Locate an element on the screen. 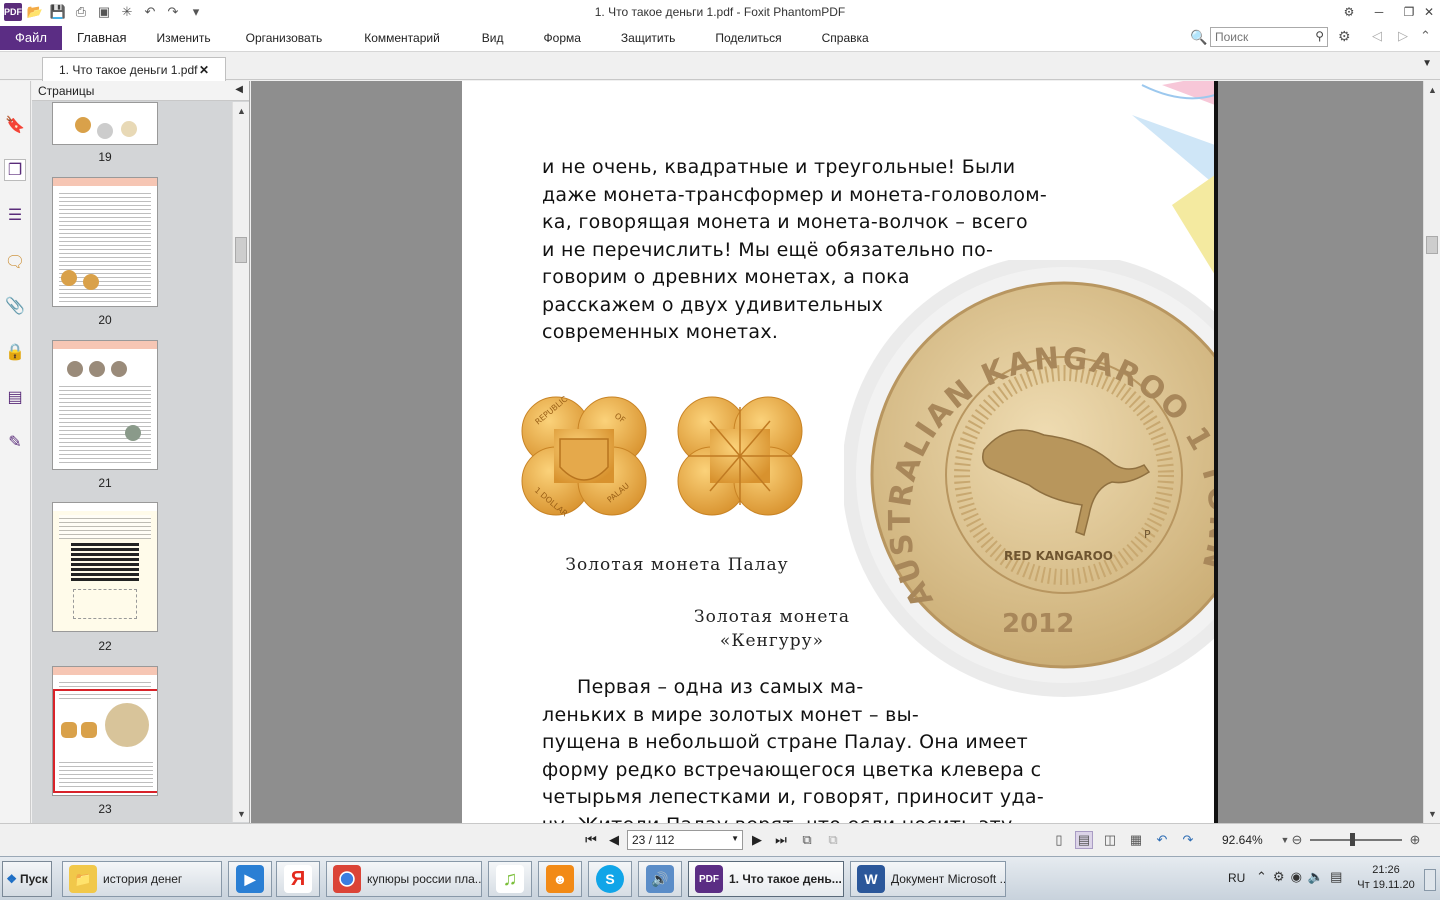  clock: 21:26 Чт 19.11.20 is located at coordinates (1386, 878).